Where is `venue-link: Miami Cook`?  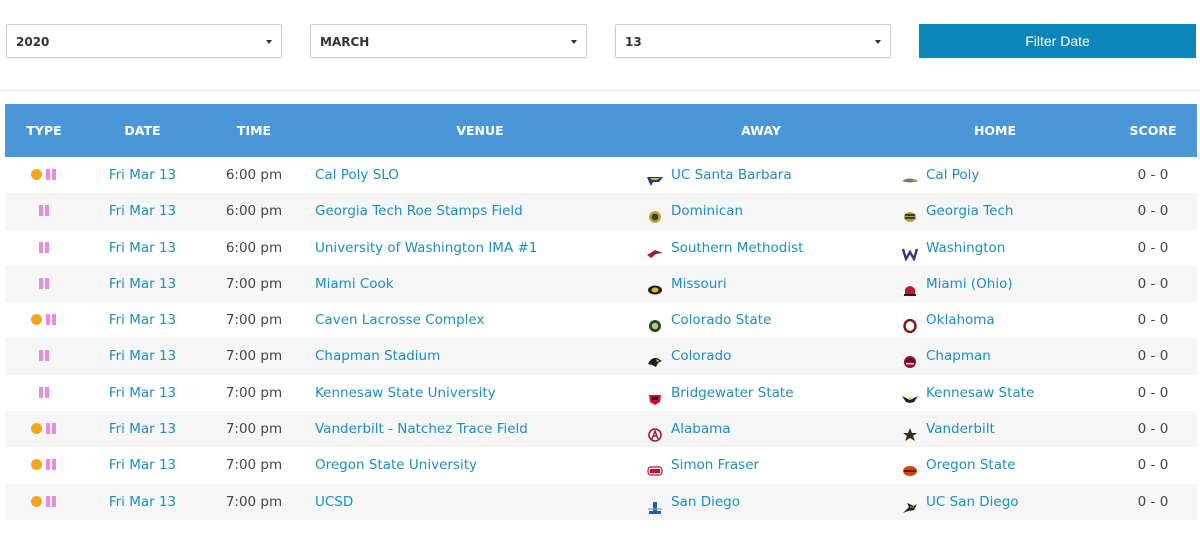 venue-link: Miami Cook is located at coordinates (354, 284).